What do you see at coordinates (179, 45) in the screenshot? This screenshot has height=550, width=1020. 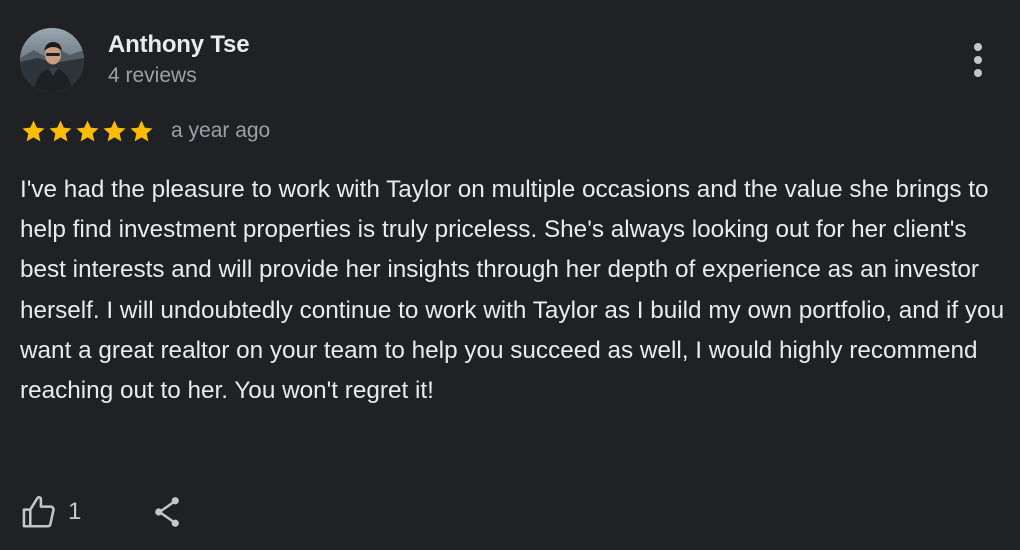 I see `author-name: Anthony Tse` at bounding box center [179, 45].